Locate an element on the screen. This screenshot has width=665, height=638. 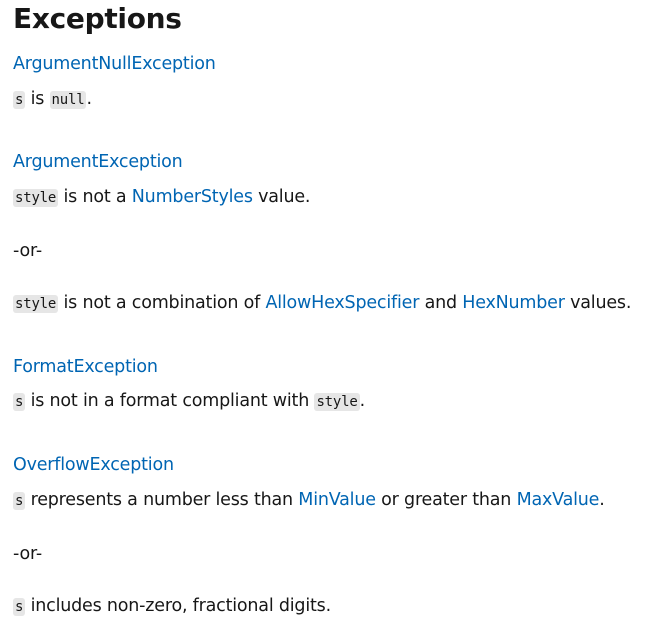
exception-link-formatexception: FormatException is located at coordinates (85, 367).